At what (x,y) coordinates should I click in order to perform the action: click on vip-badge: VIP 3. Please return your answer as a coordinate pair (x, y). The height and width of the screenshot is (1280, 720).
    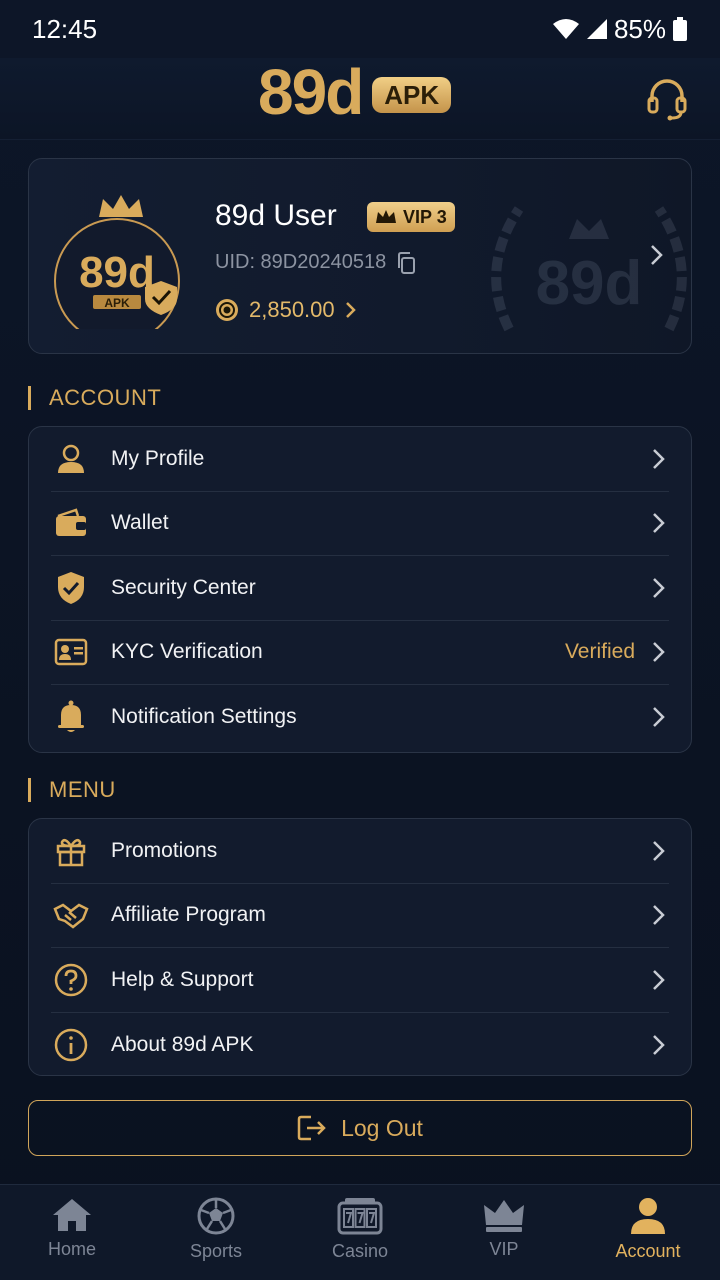
    Looking at the image, I should click on (411, 217).